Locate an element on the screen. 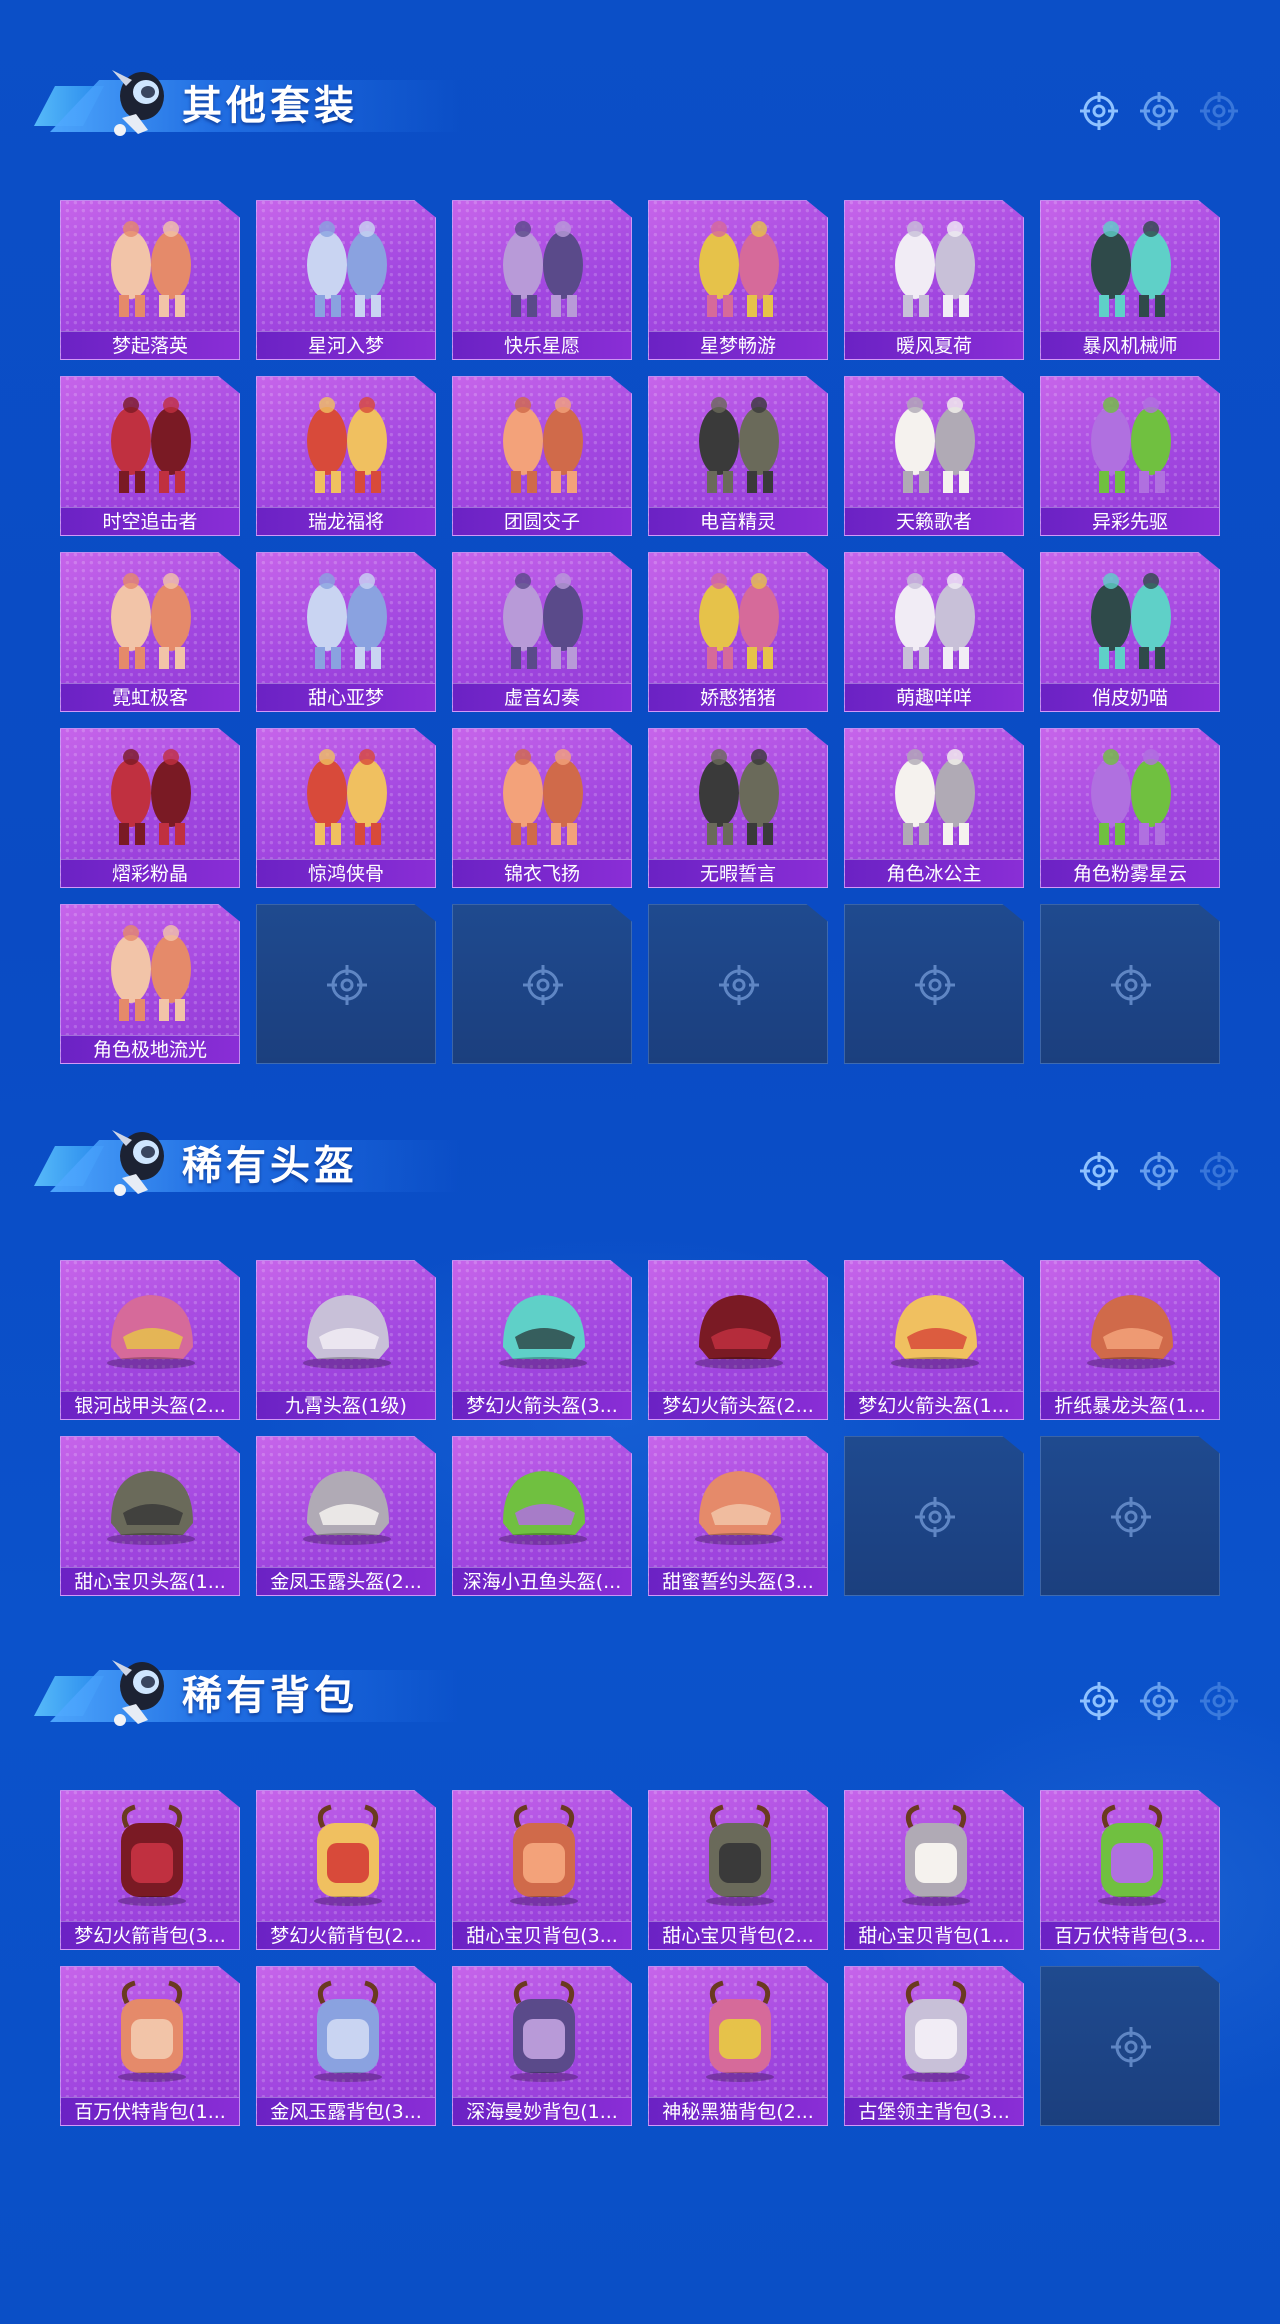 This screenshot has width=1280, height=2324. item-card: 梦起落英 is located at coordinates (150, 280).